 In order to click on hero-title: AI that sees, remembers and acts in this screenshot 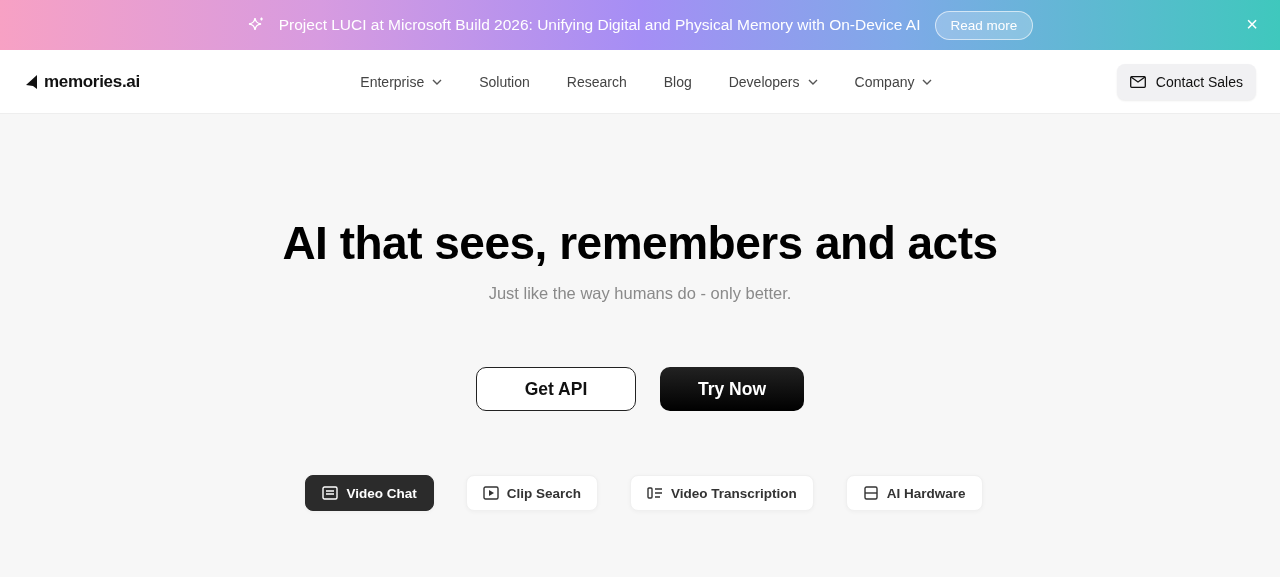, I will do `click(640, 243)`.